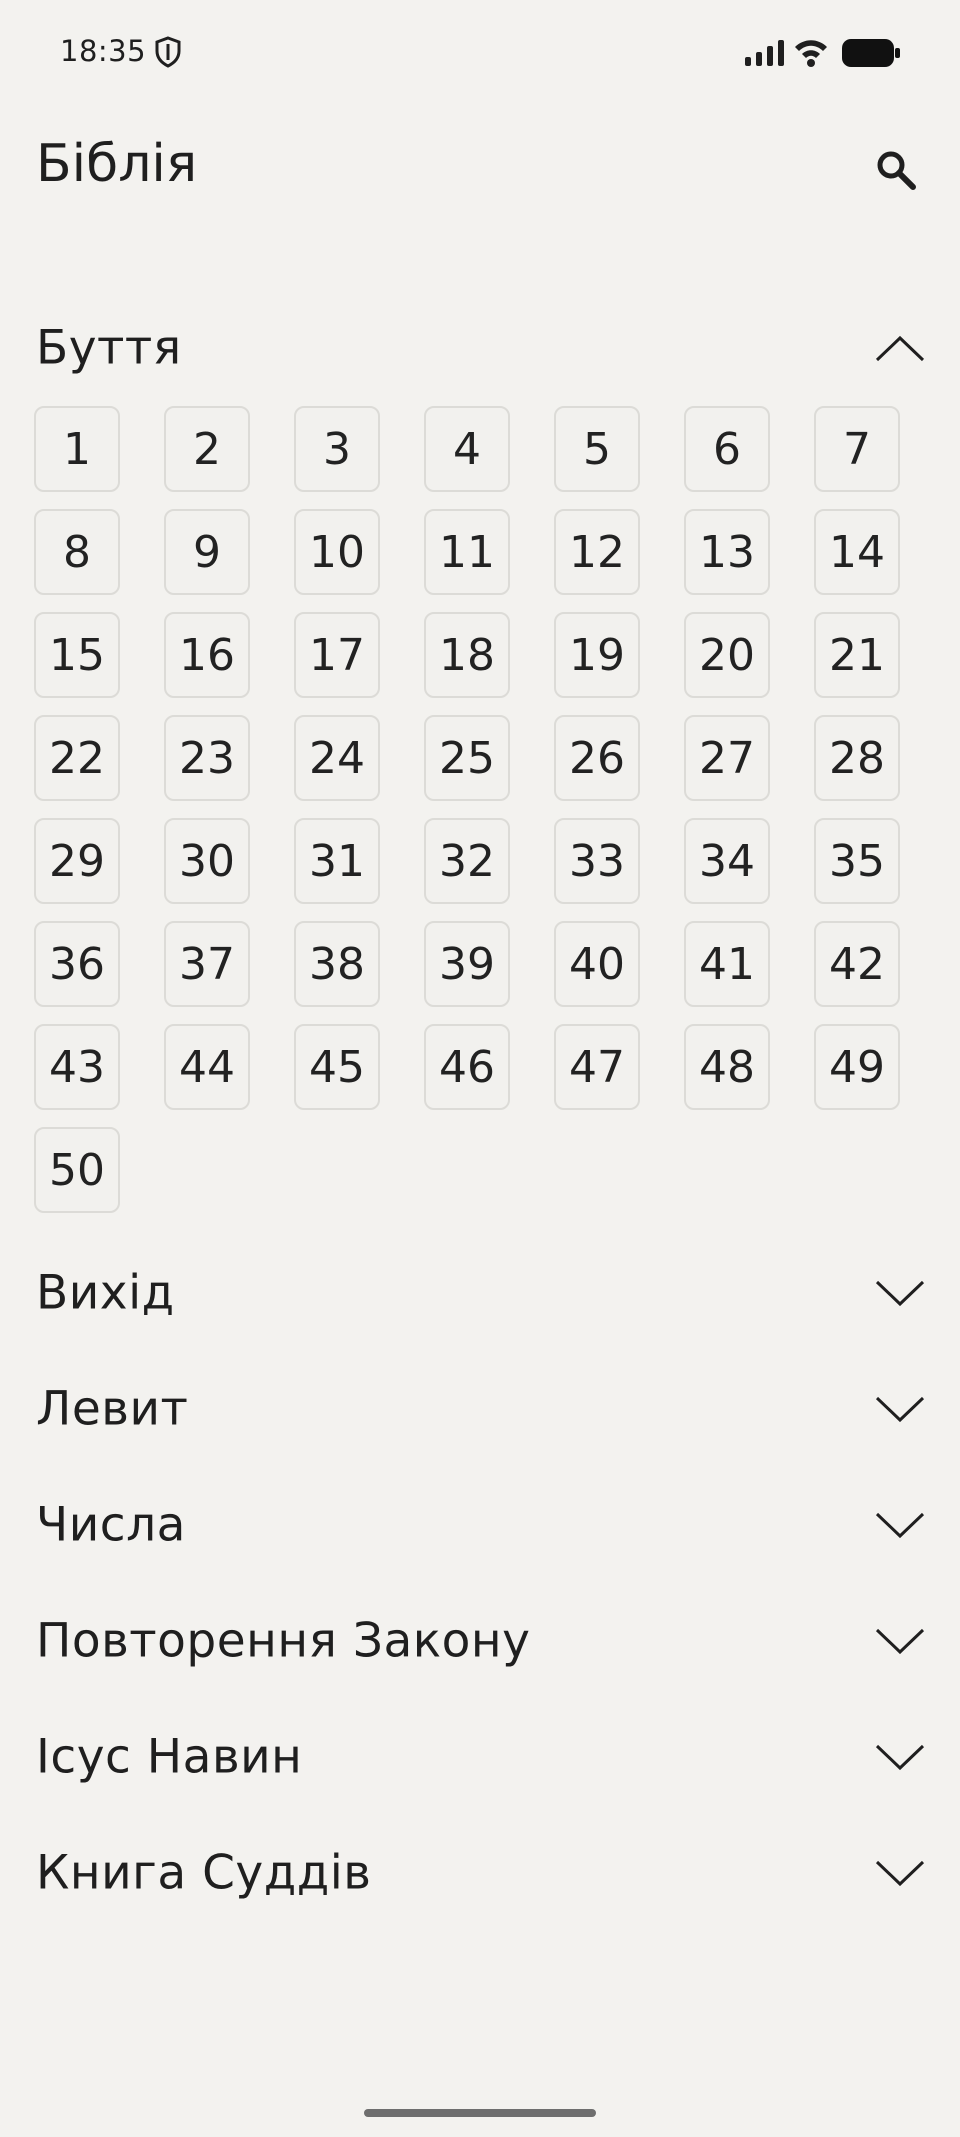 The height and width of the screenshot is (2137, 960). I want to click on battery-icon, so click(871, 55).